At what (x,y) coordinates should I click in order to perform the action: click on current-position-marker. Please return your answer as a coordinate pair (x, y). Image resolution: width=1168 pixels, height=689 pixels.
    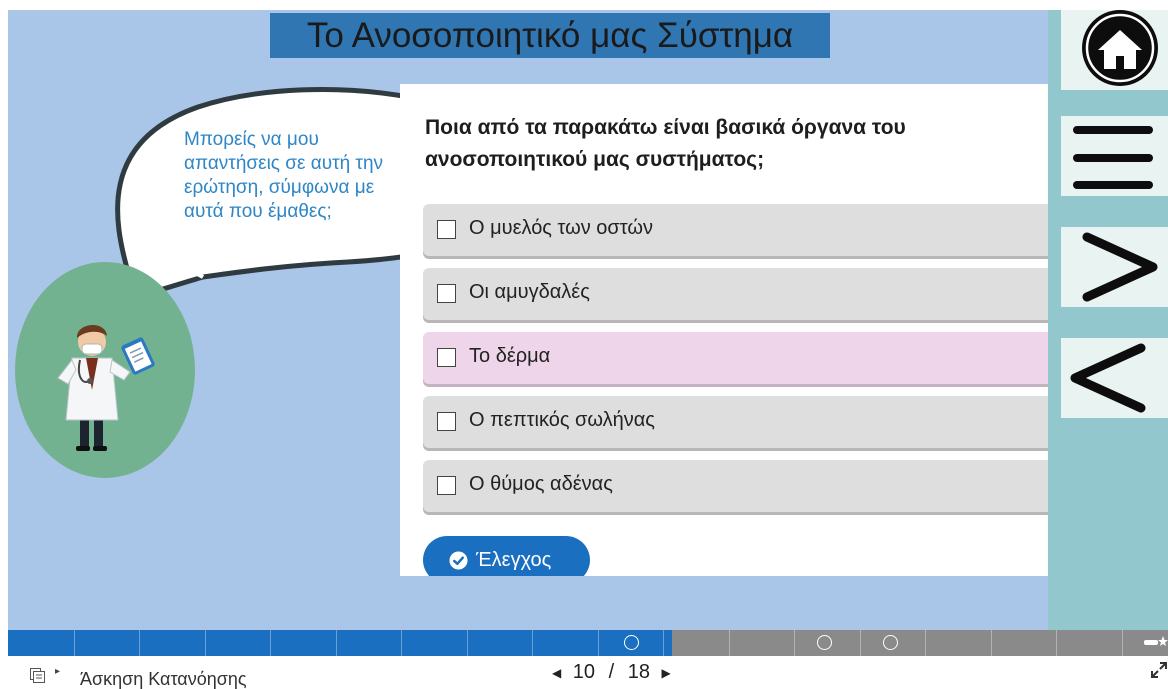
    Looking at the image, I should click on (632, 642).